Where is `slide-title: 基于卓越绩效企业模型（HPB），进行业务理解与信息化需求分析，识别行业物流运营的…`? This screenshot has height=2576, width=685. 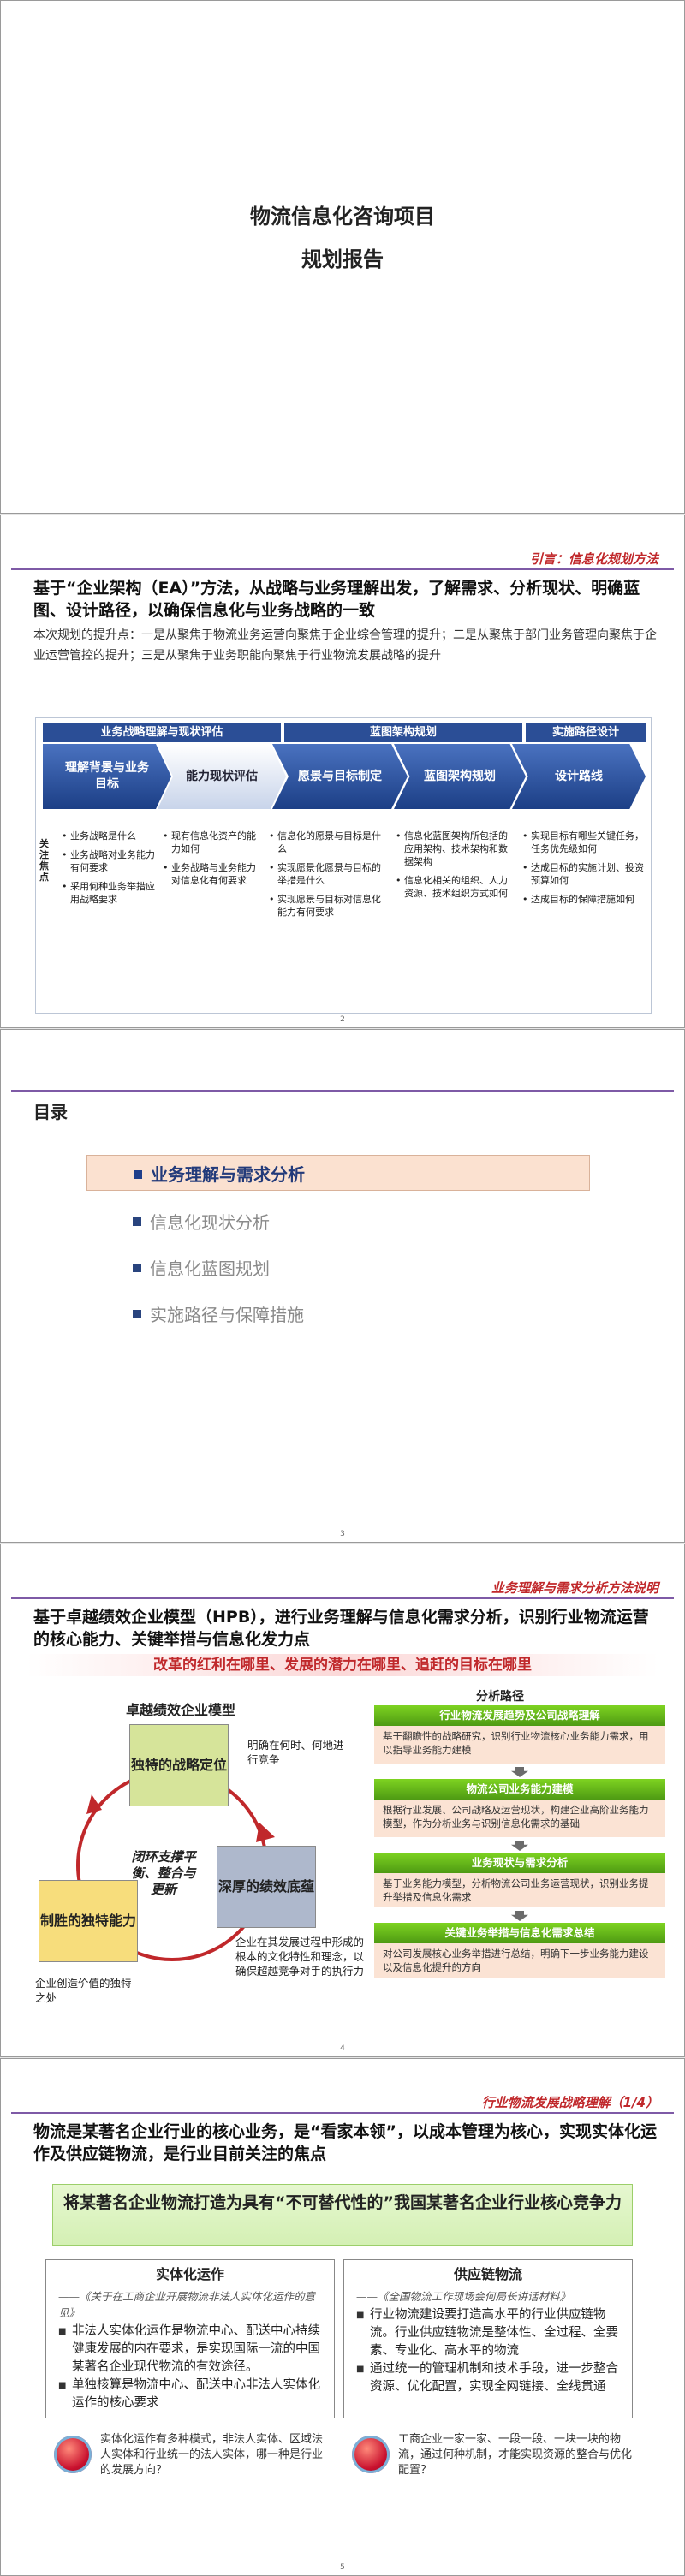 slide-title: 基于卓越绩效企业模型（HPB），进行业务理解与信息化需求分析，识别行业物流运营的… is located at coordinates (341, 1629).